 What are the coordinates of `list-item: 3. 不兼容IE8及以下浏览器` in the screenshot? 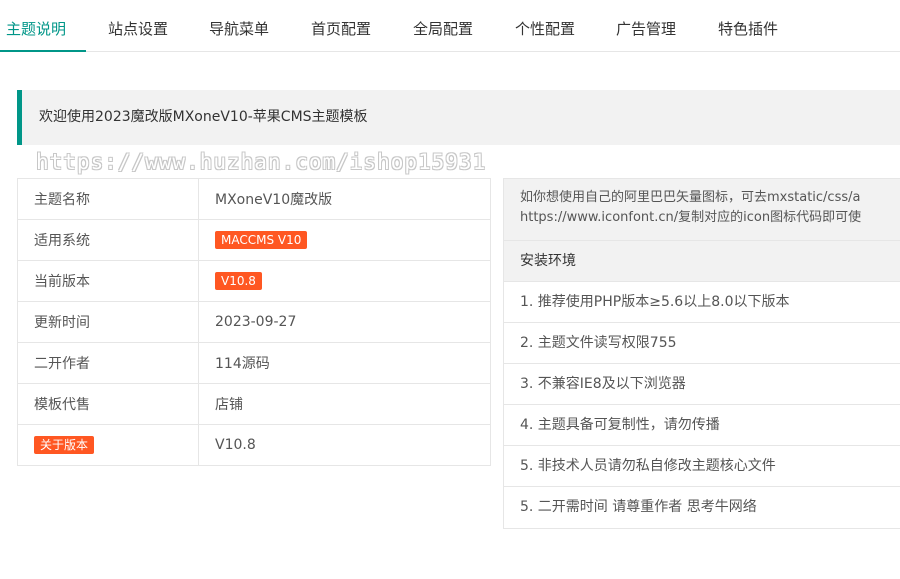 It's located at (702, 384).